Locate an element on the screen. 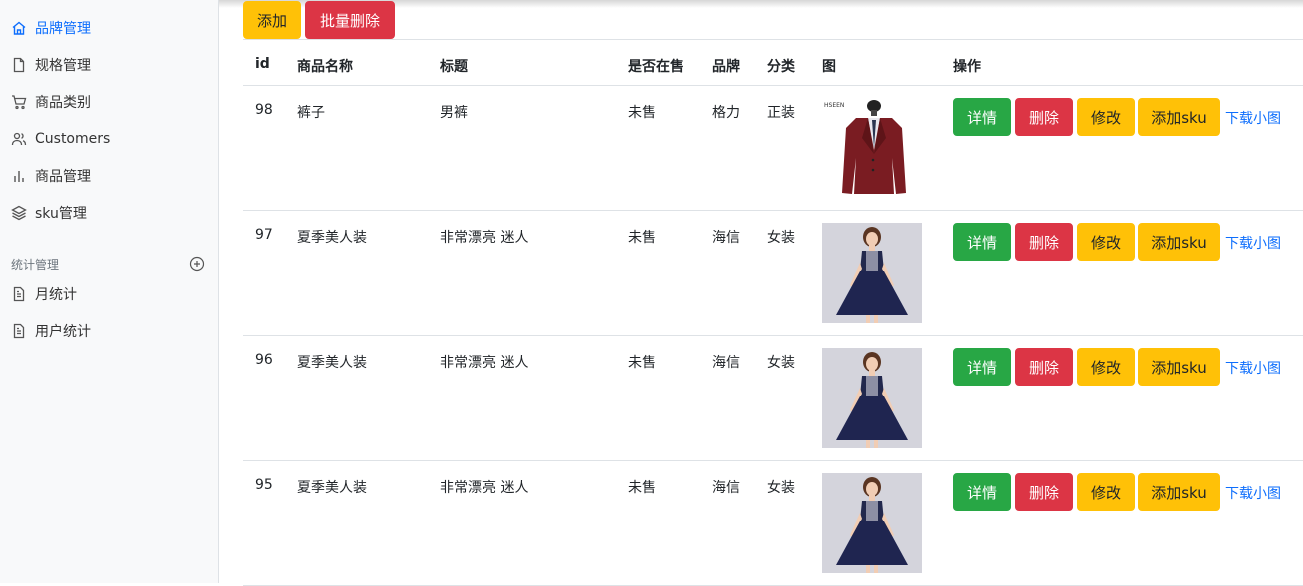  cell-category: 正装 is located at coordinates (781, 113).